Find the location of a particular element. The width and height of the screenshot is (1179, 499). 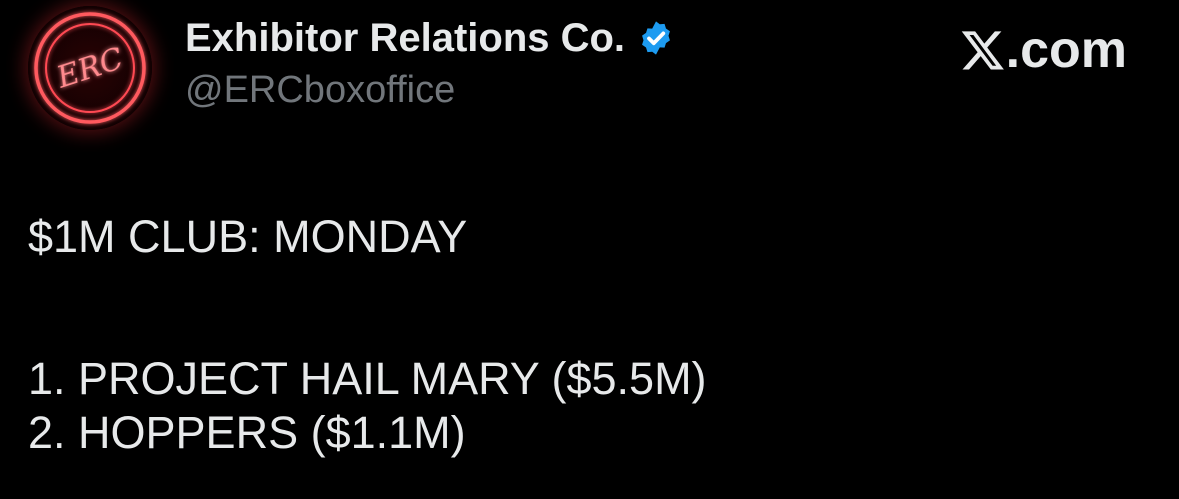

avatar-text: ERC is located at coordinates (90, 68).